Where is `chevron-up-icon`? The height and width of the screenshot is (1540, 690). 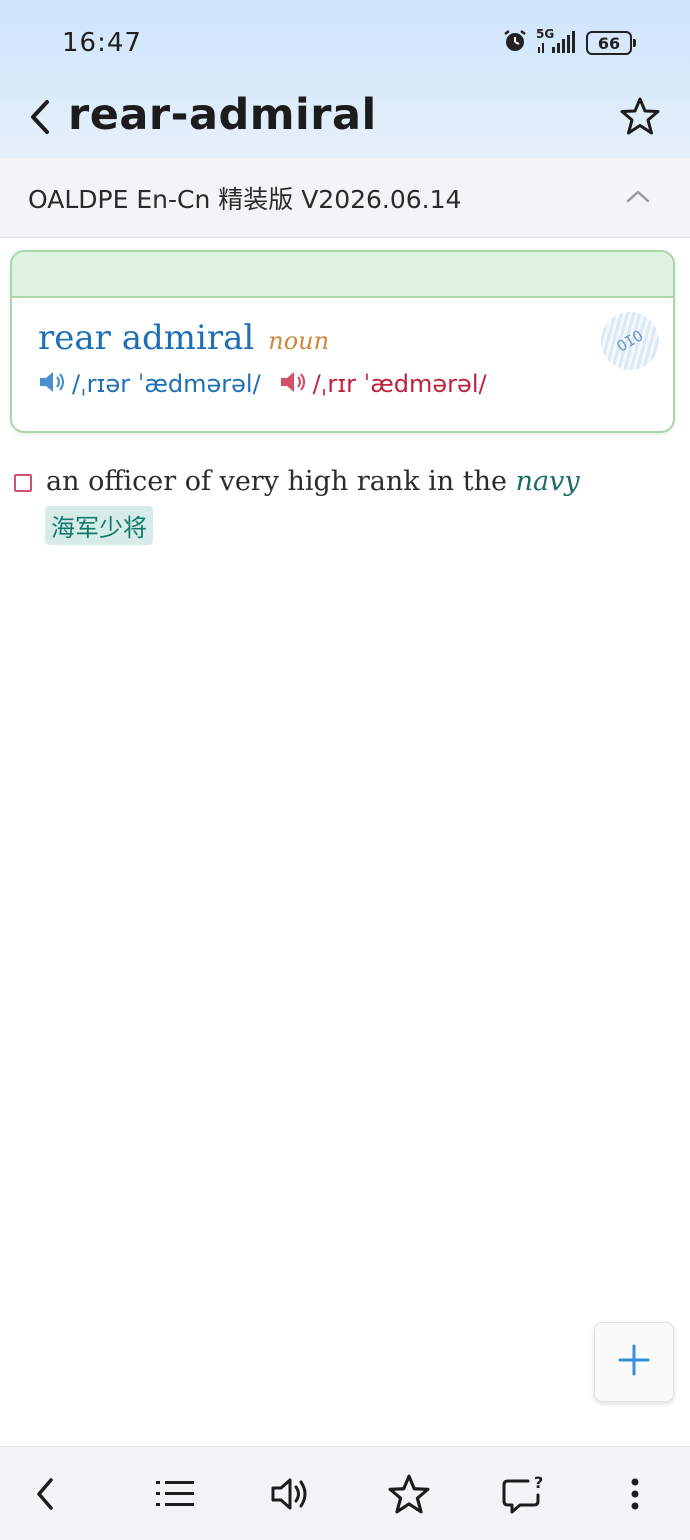
chevron-up-icon is located at coordinates (638, 198).